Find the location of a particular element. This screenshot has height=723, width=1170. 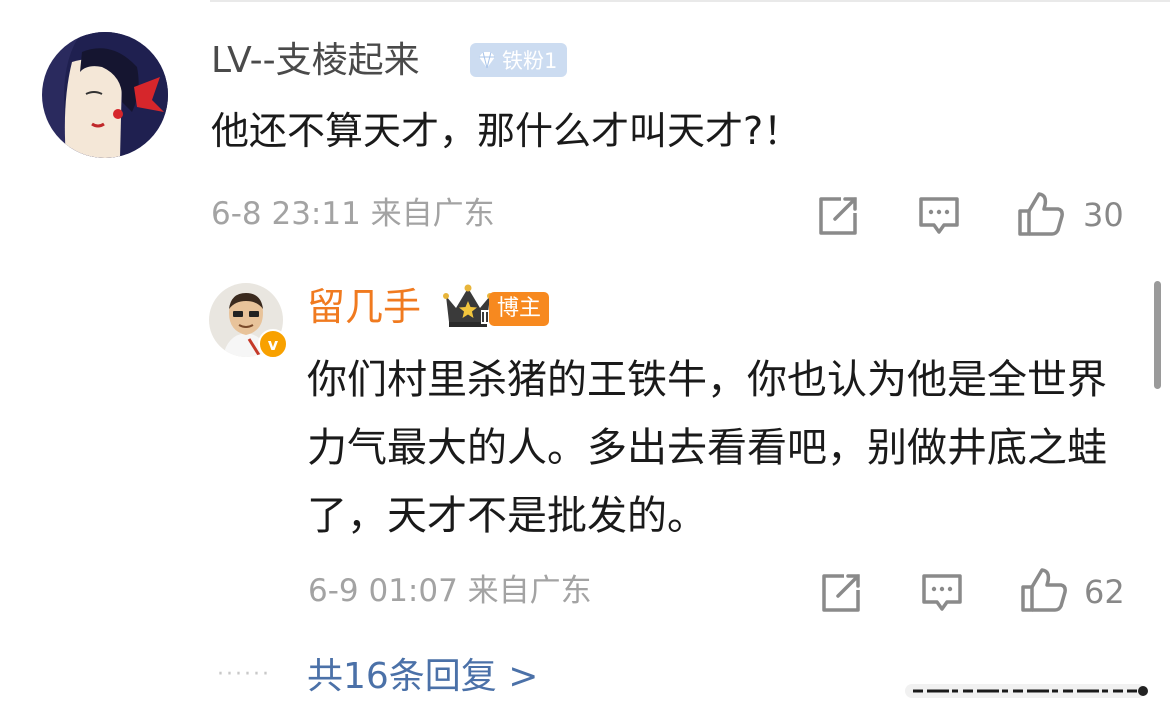

top-divider is located at coordinates (690, 1).